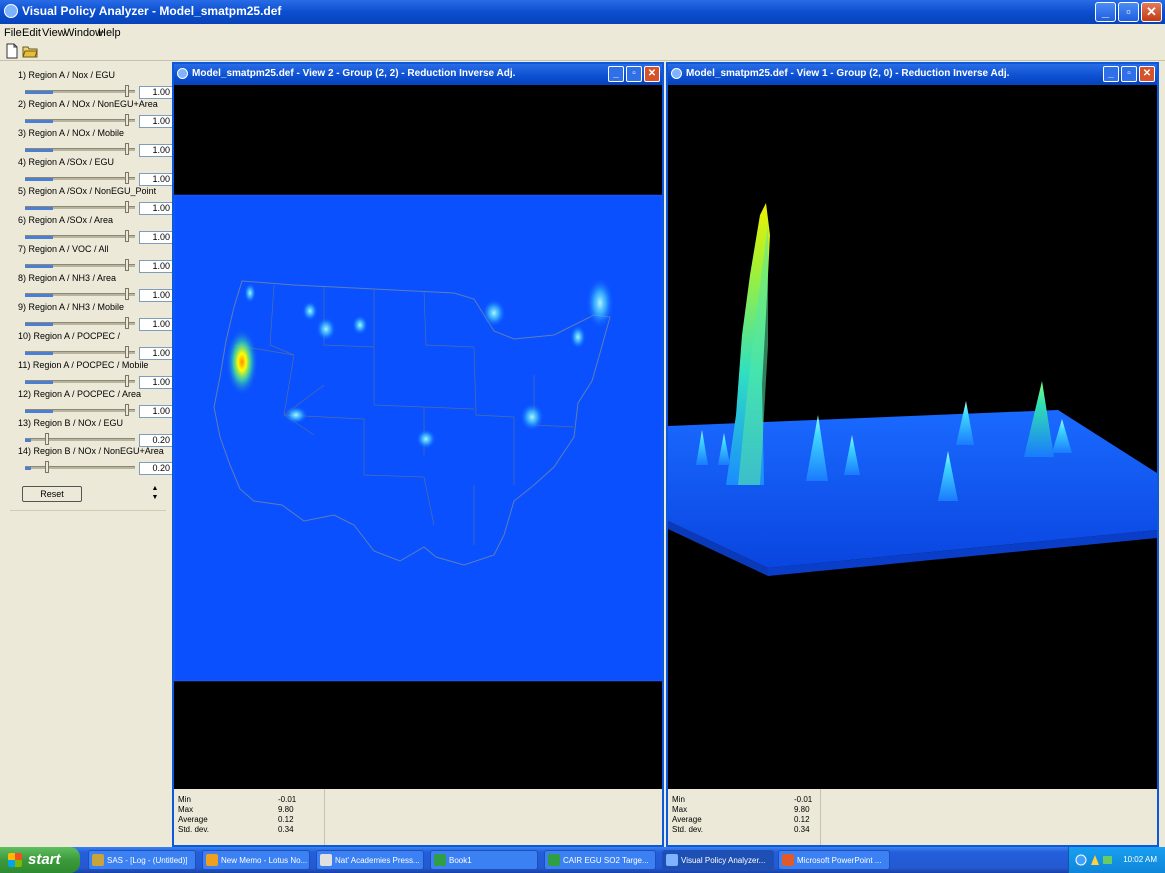 The image size is (1165, 873). What do you see at coordinates (30, 51) in the screenshot?
I see `open-folder-icon` at bounding box center [30, 51].